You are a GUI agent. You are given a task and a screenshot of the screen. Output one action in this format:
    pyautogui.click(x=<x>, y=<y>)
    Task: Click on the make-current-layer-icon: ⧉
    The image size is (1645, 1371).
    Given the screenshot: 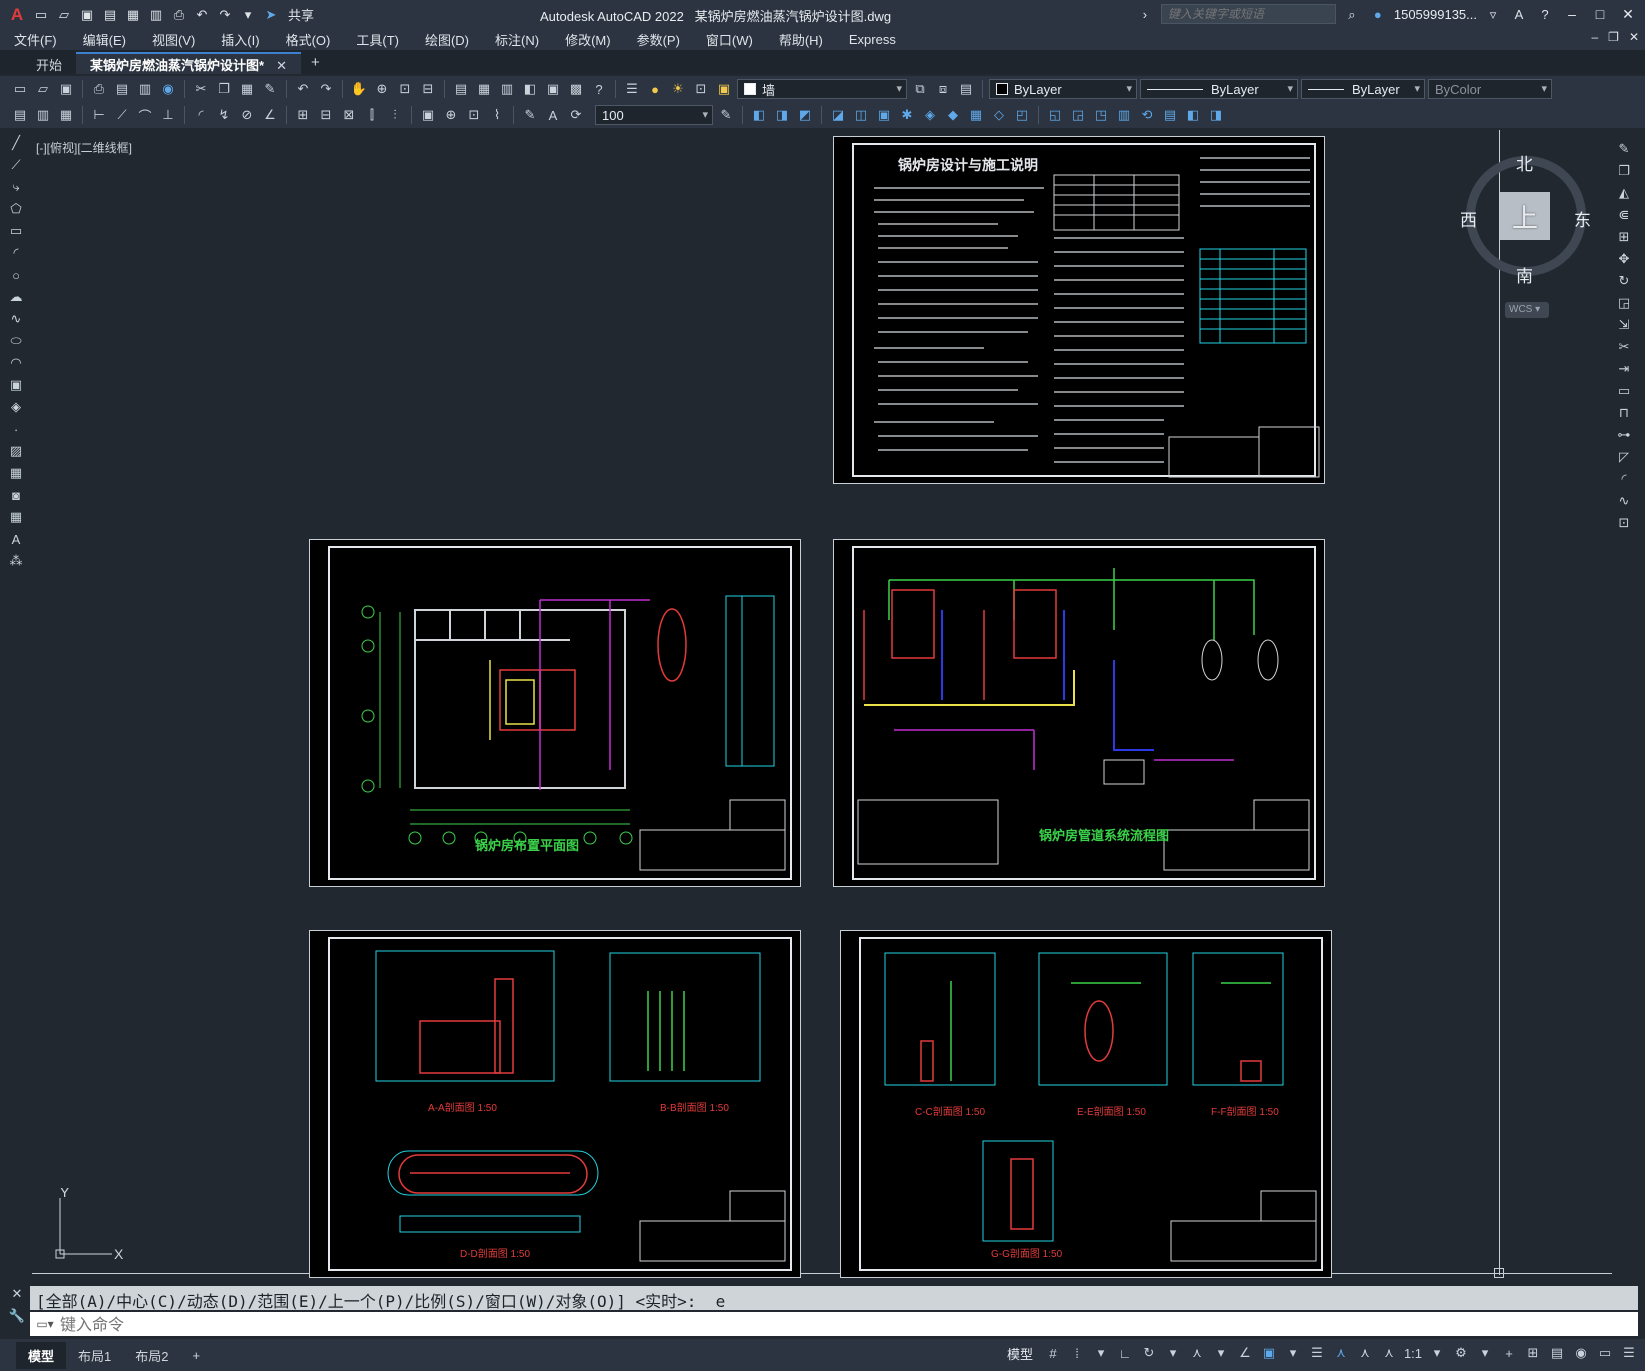 What is the action you would take?
    pyautogui.click(x=920, y=89)
    